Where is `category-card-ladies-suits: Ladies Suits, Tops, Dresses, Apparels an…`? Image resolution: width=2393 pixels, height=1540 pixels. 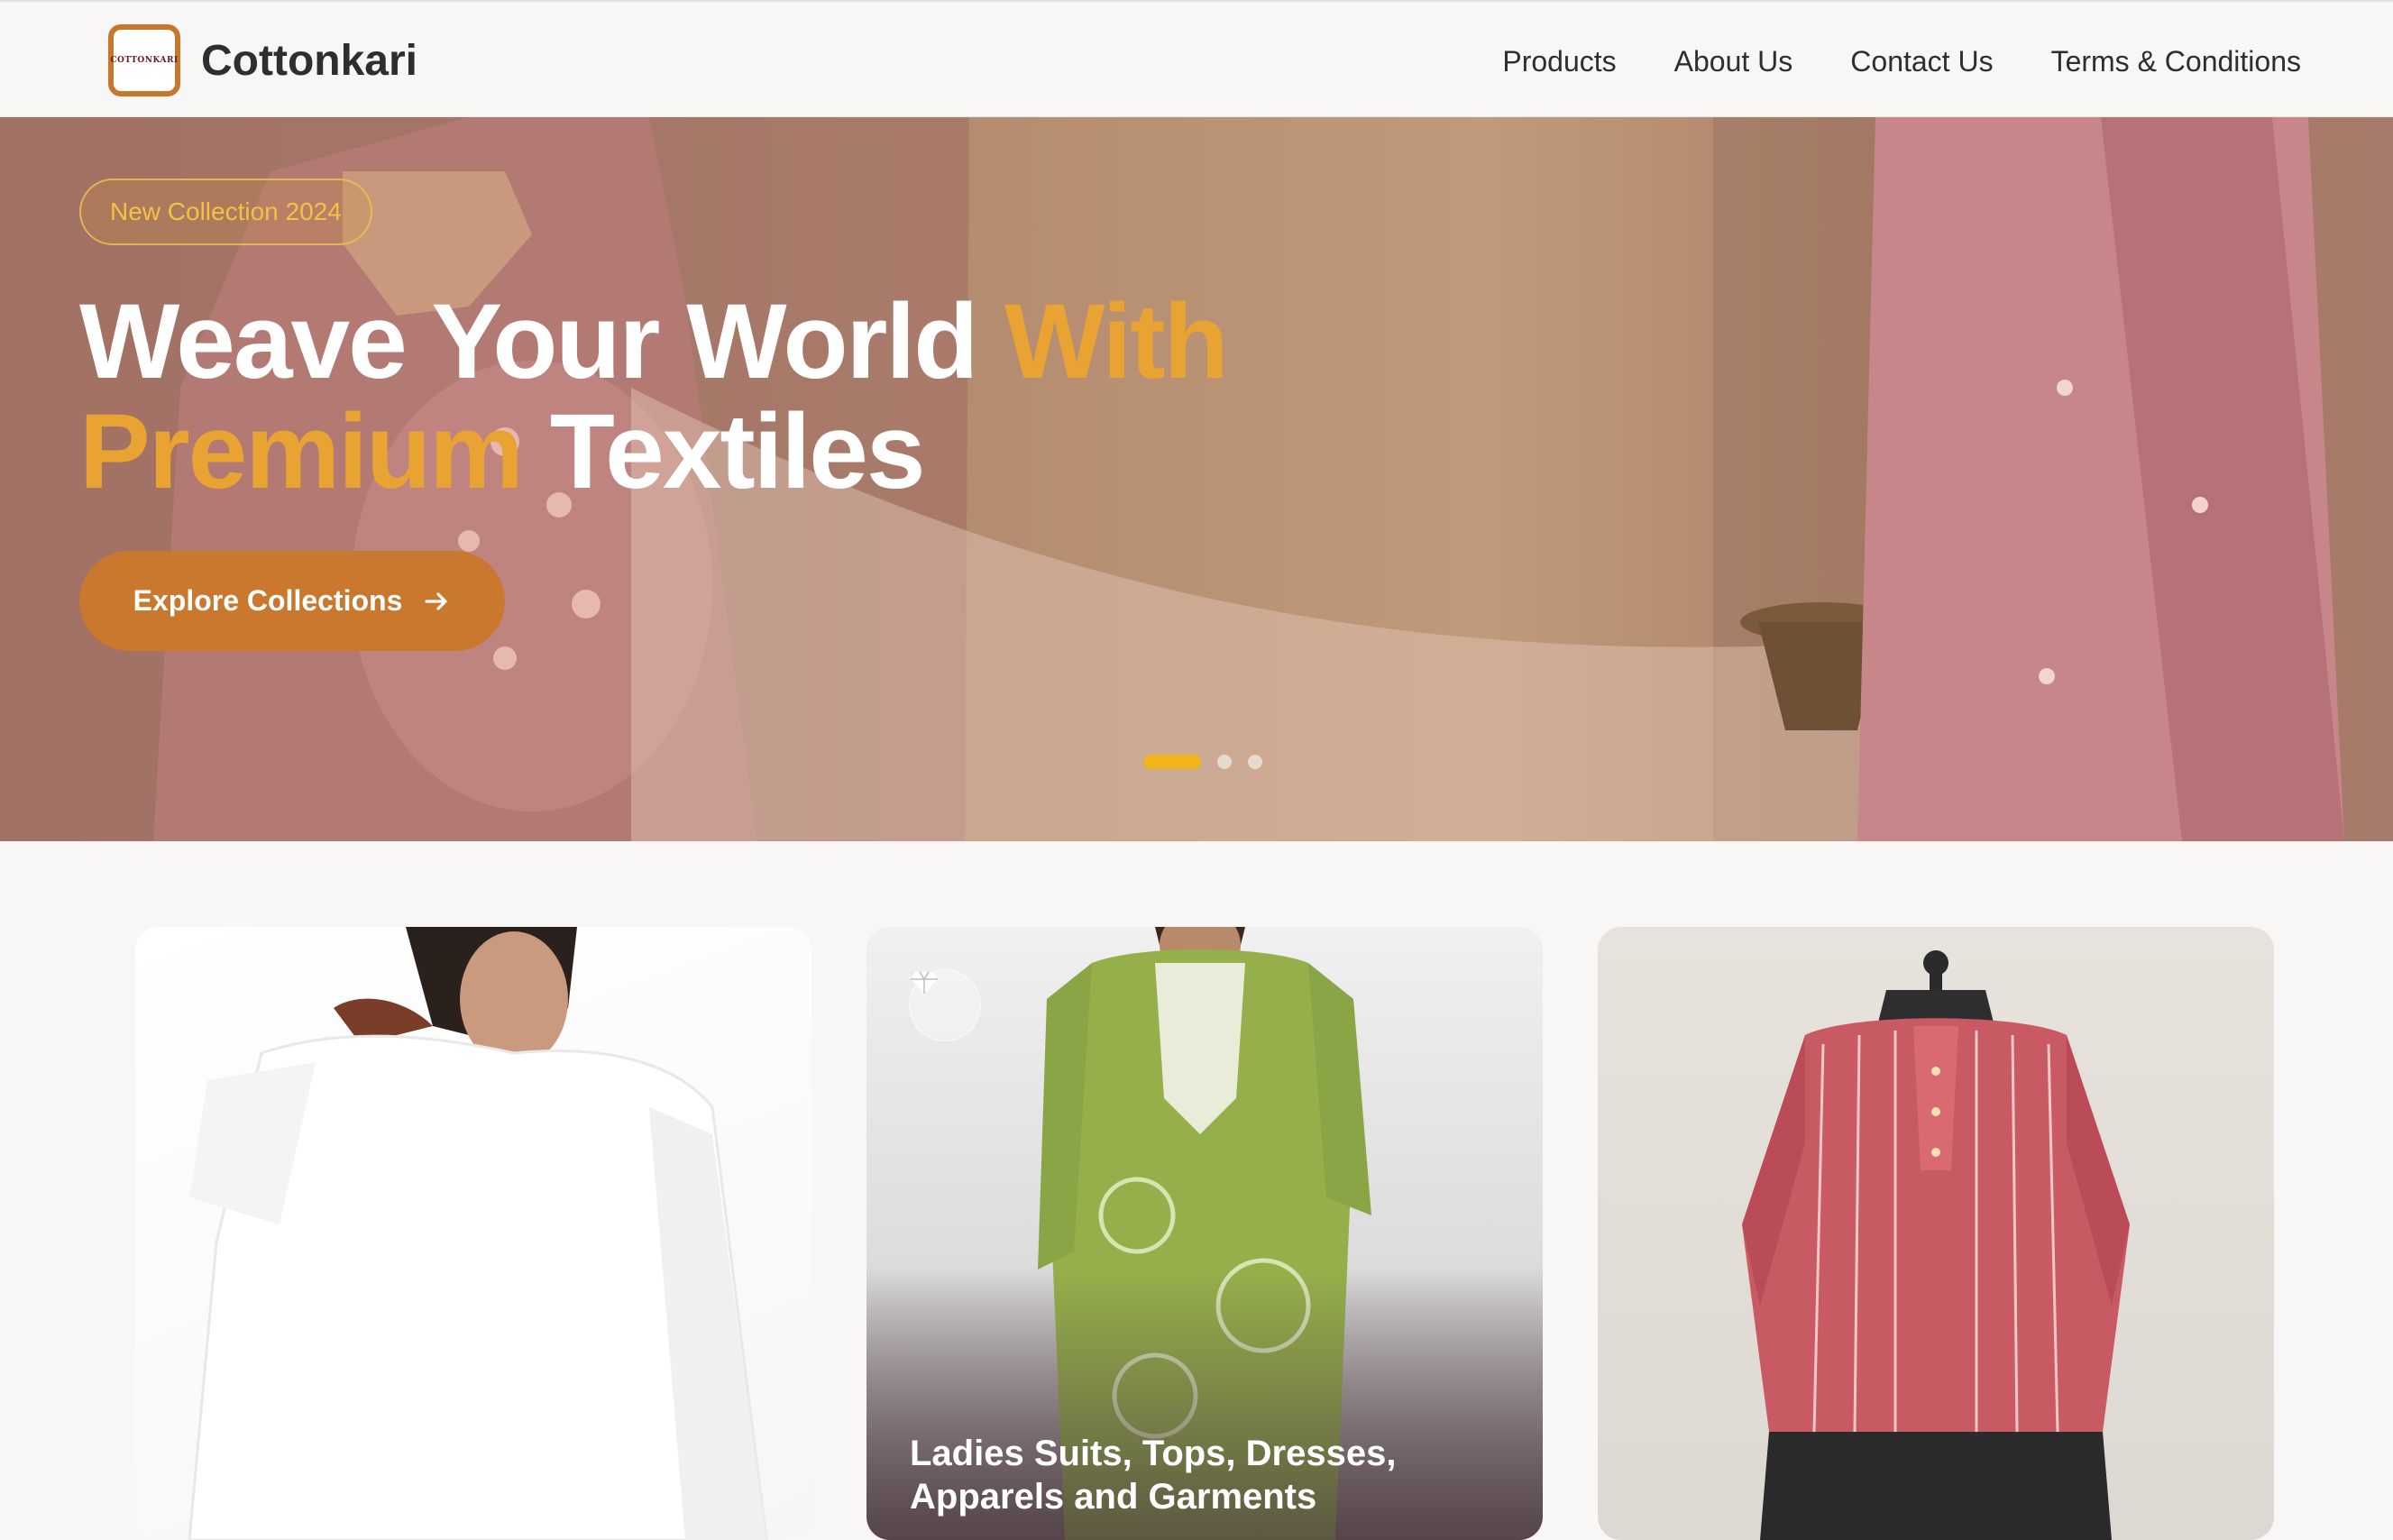 category-card-ladies-suits: Ladies Suits, Tops, Dresses, Apparels an… is located at coordinates (1204, 1233).